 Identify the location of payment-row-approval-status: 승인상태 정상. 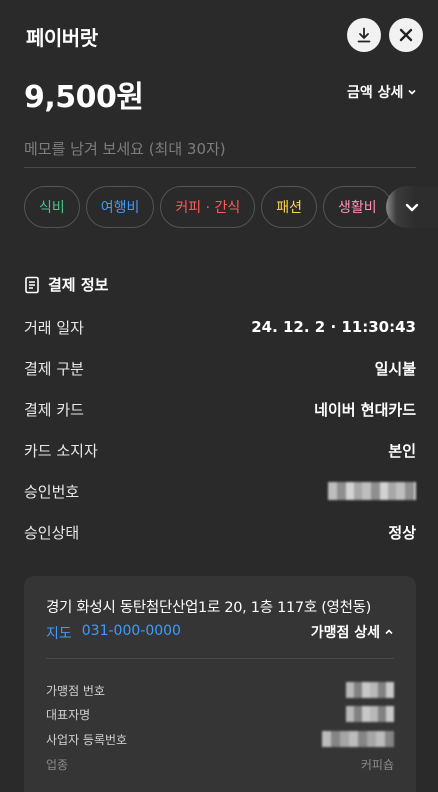
(220, 532).